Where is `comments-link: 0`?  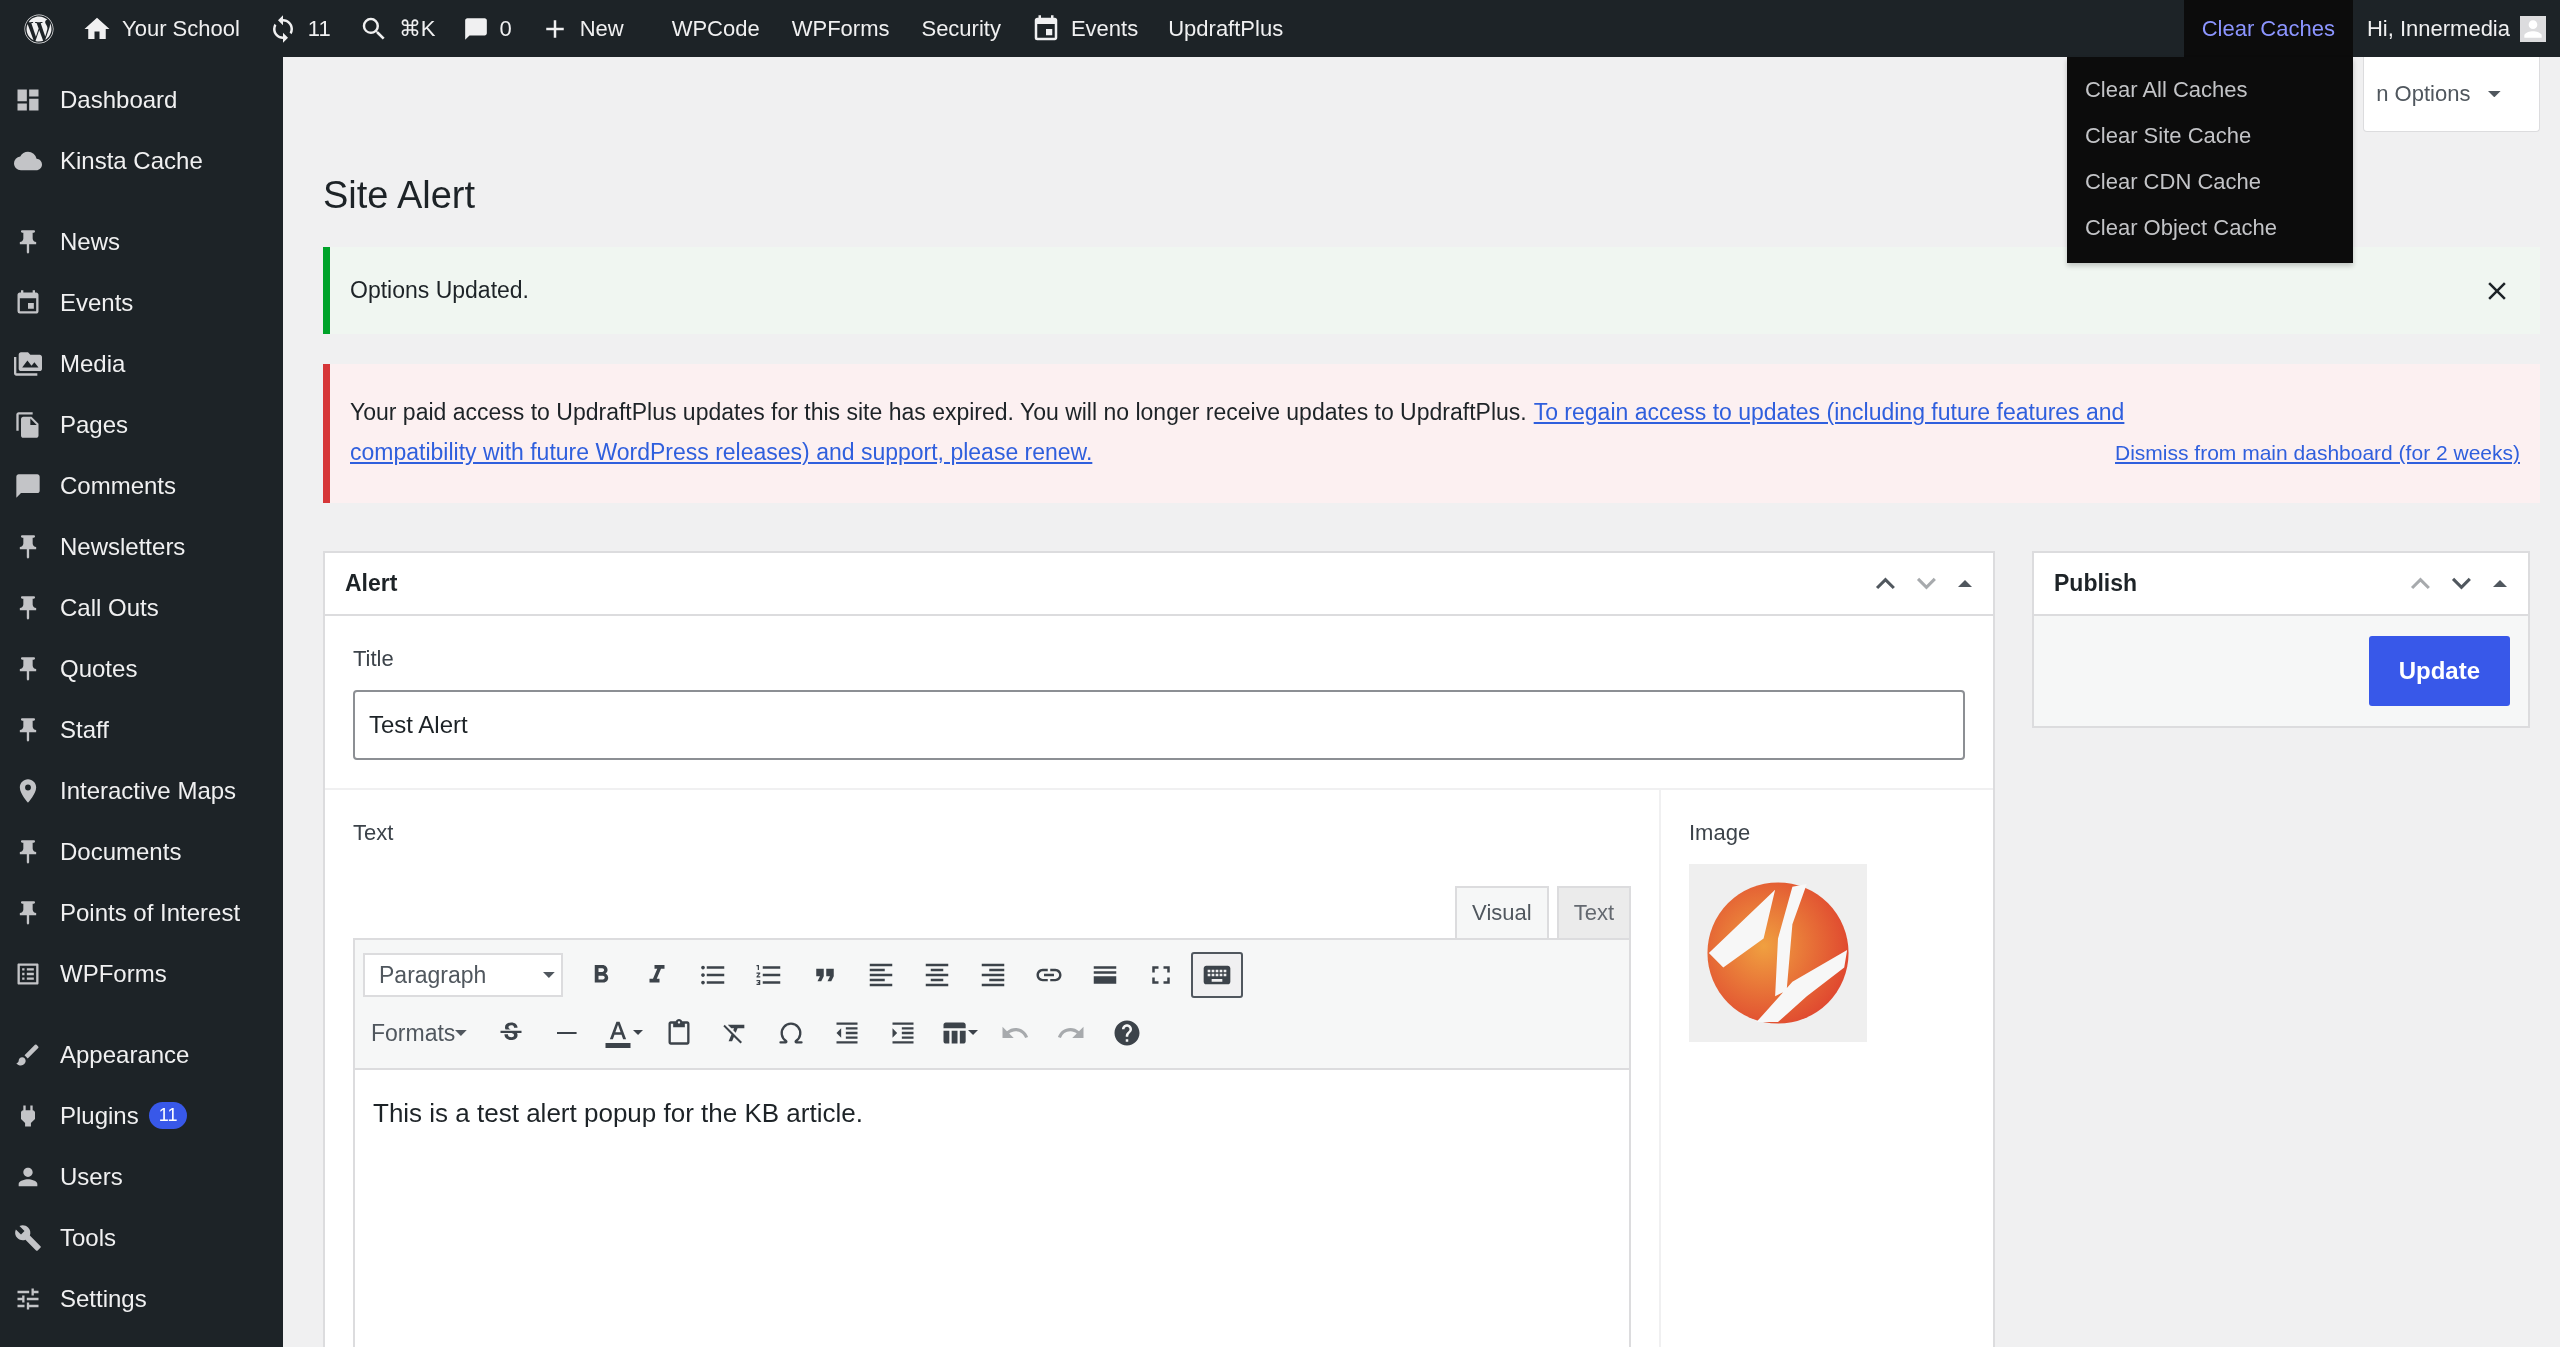 comments-link: 0 is located at coordinates (487, 28).